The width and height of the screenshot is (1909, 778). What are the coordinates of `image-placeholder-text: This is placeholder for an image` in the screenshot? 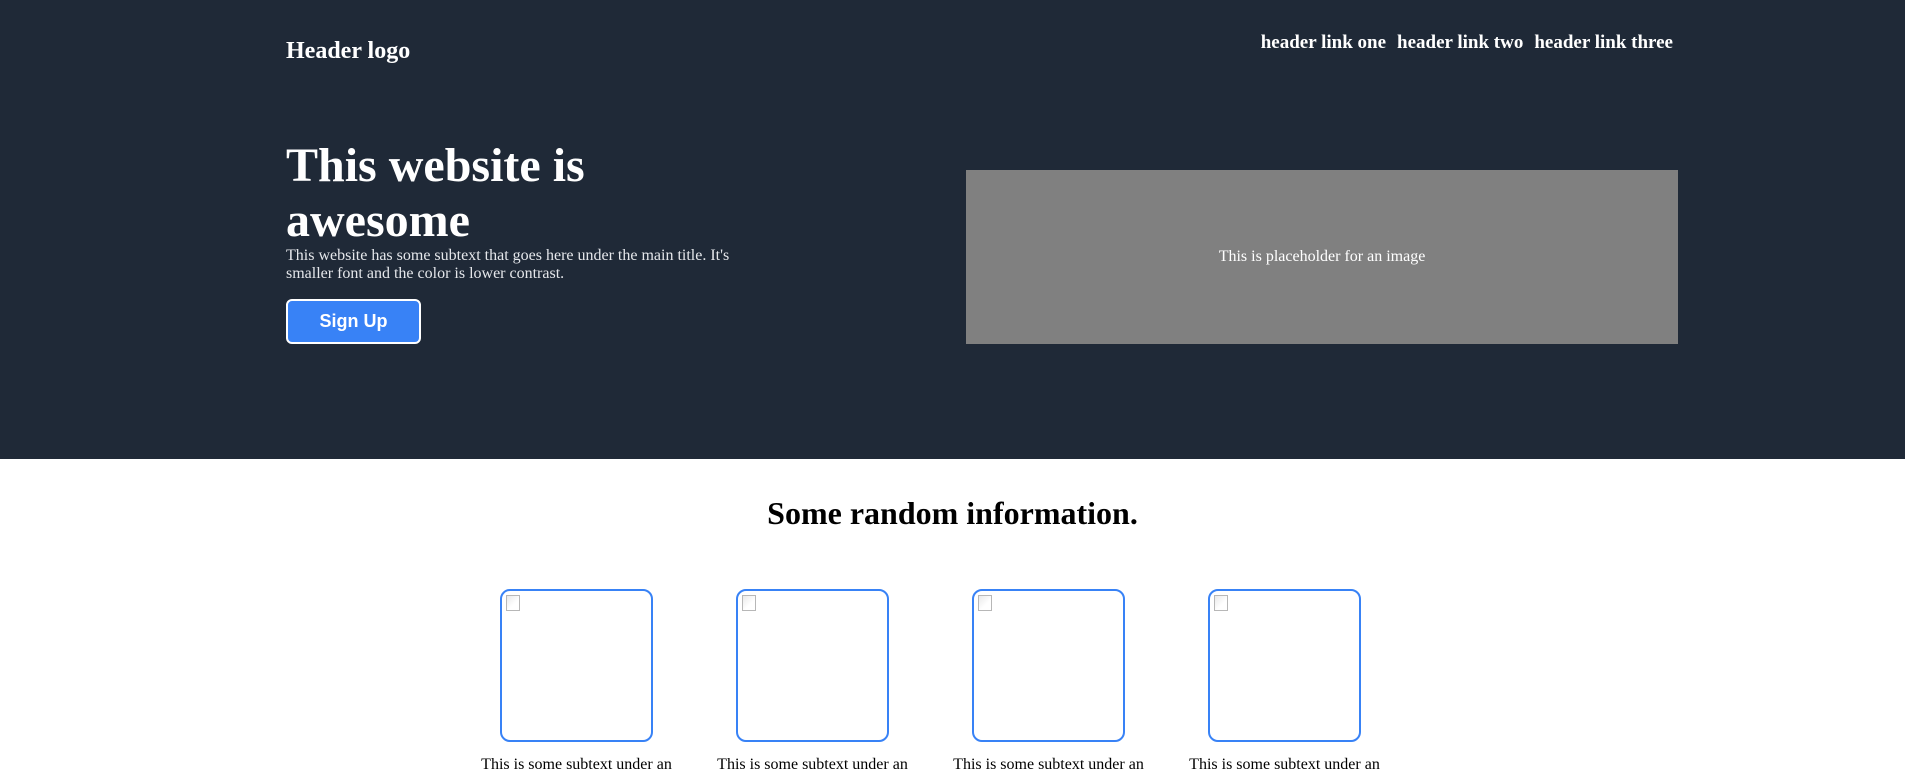 It's located at (1322, 256).